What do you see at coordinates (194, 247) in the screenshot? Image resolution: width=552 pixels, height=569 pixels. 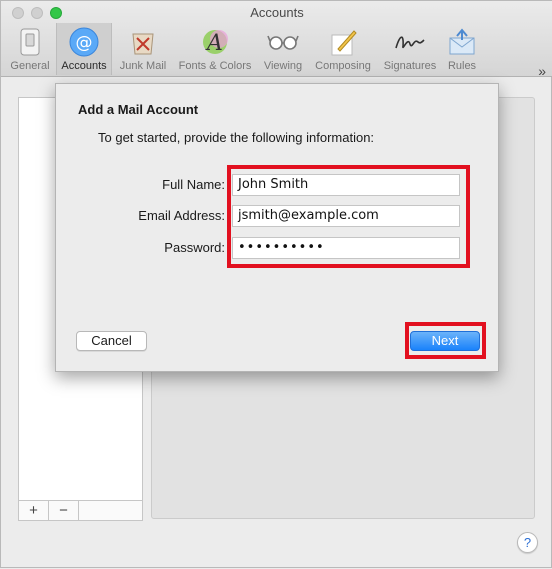 I see `password-label: Password:` at bounding box center [194, 247].